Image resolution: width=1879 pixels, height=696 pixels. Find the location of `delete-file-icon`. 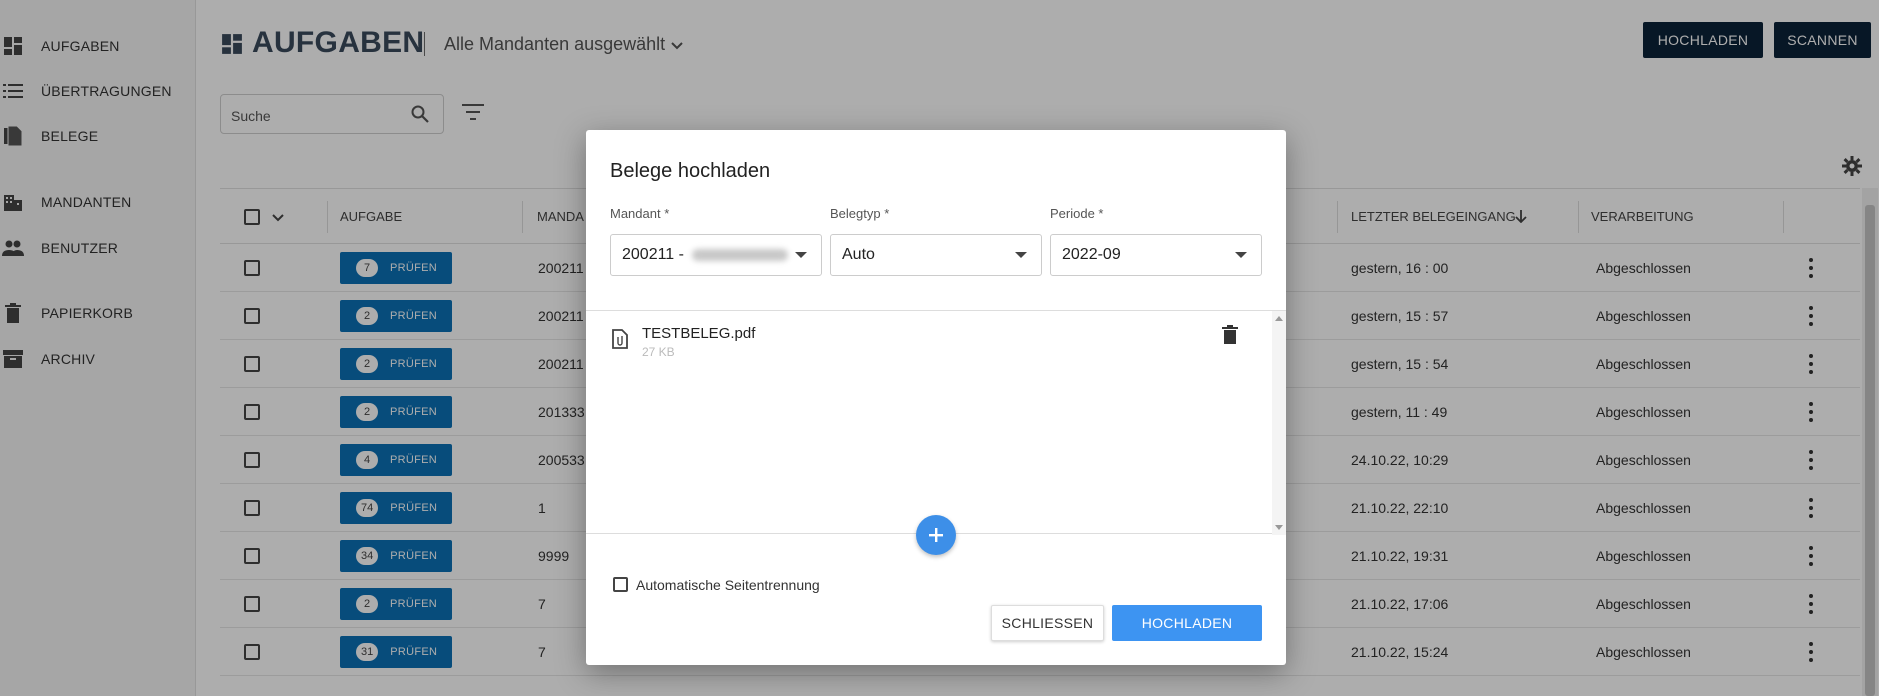

delete-file-icon is located at coordinates (1230, 336).